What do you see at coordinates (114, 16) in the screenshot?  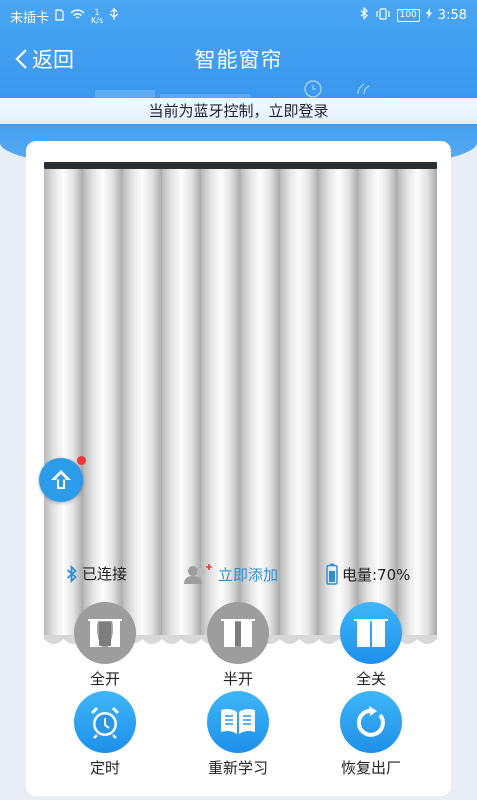 I see `usb-icon` at bounding box center [114, 16].